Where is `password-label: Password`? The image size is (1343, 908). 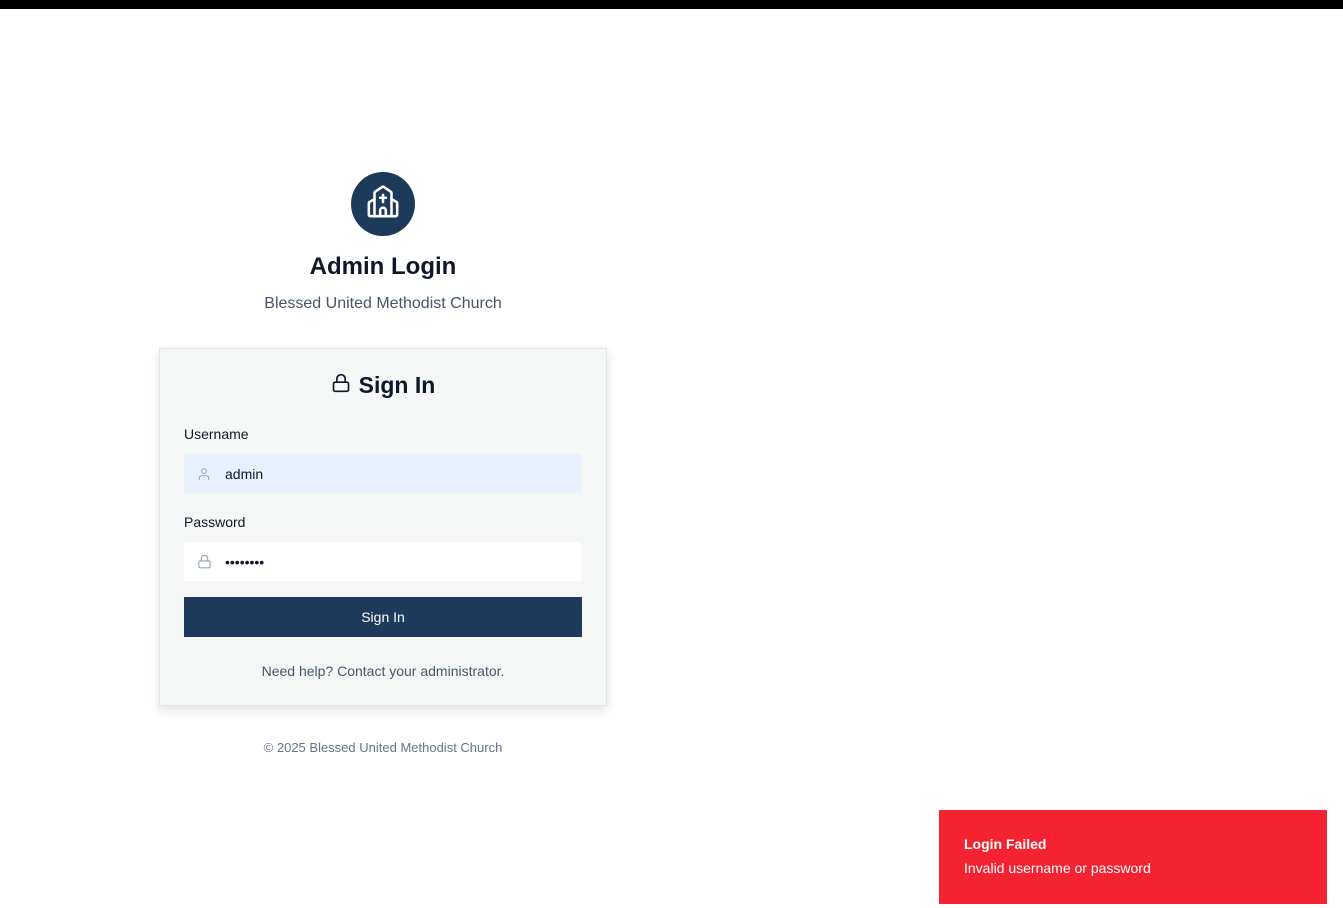
password-label: Password is located at coordinates (215, 522).